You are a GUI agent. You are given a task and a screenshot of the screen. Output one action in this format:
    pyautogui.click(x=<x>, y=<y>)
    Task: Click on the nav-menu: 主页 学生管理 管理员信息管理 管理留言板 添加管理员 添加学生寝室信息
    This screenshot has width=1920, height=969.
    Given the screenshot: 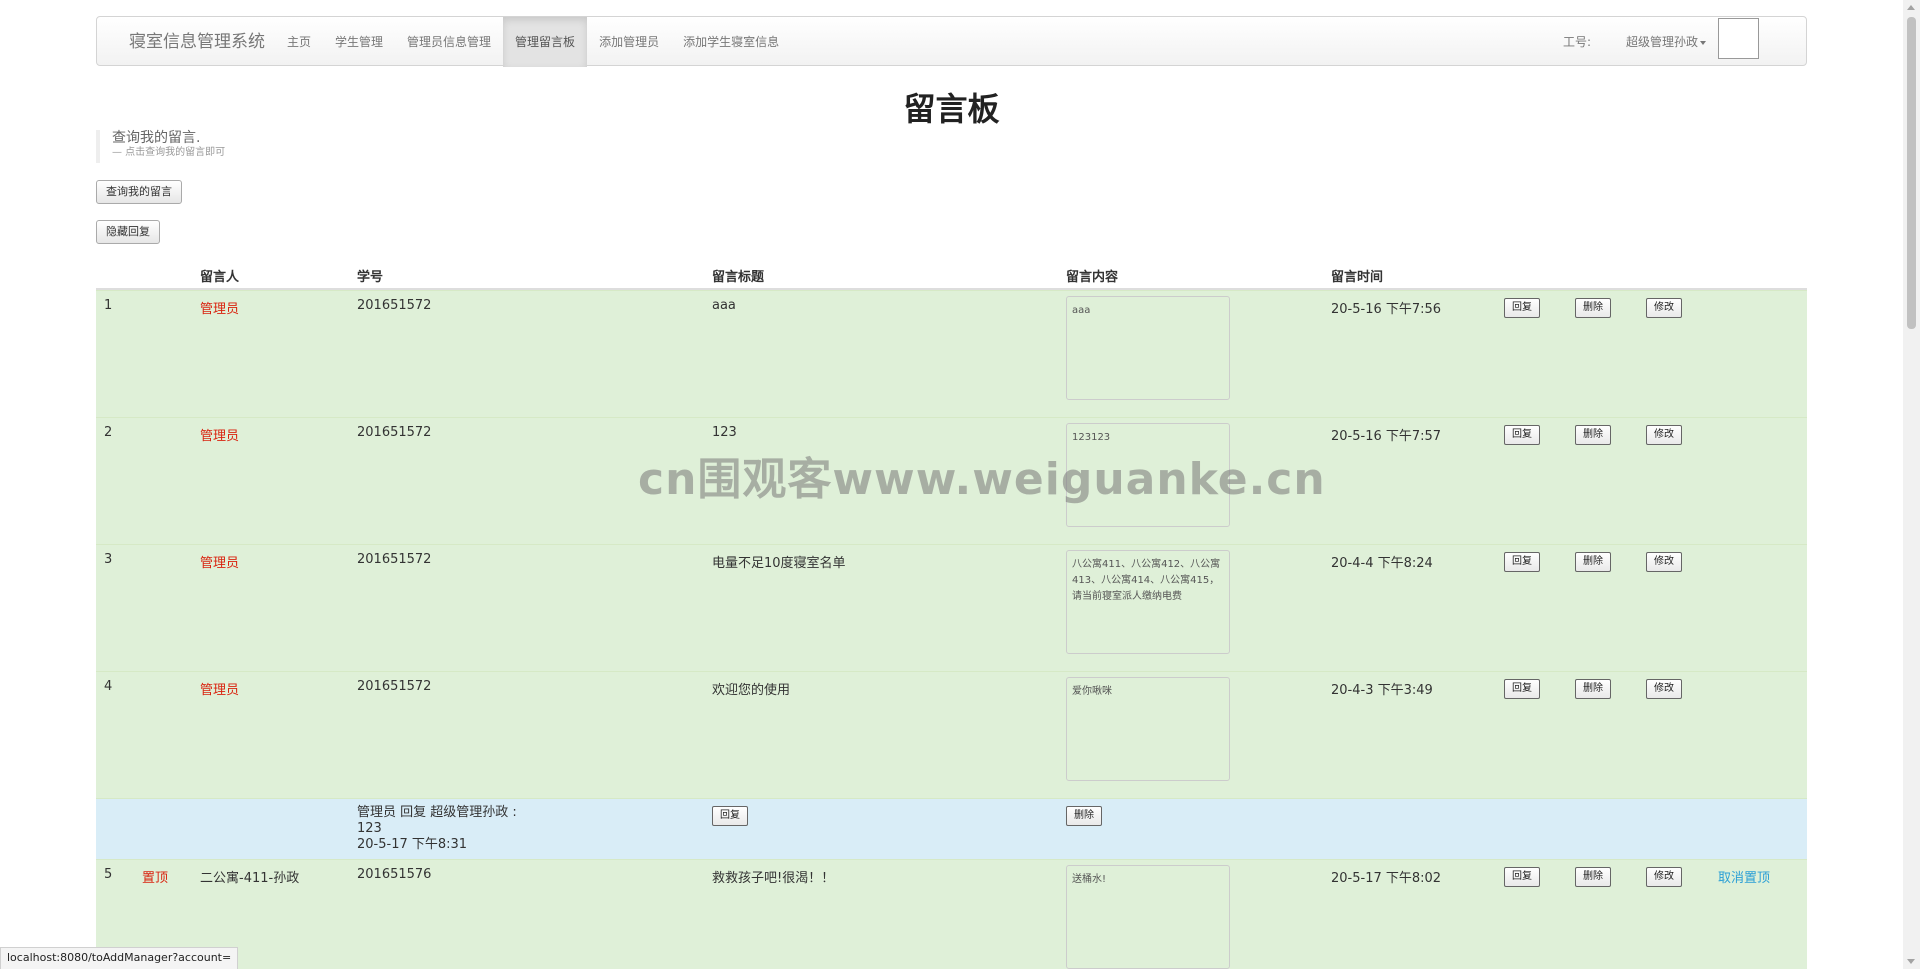 What is the action you would take?
    pyautogui.click(x=533, y=42)
    